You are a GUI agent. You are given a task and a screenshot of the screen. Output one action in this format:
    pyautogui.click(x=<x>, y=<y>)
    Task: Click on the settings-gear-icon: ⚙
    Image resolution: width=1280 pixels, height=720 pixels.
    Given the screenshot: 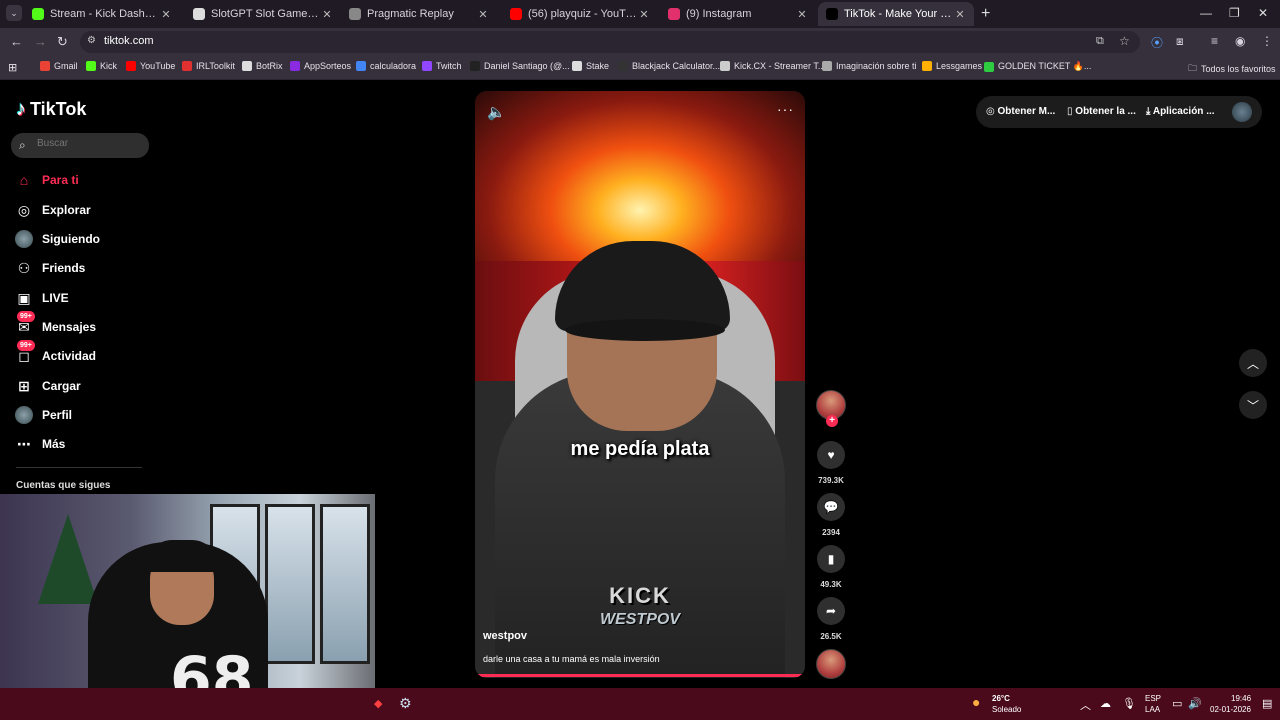 What is the action you would take?
    pyautogui.click(x=405, y=703)
    